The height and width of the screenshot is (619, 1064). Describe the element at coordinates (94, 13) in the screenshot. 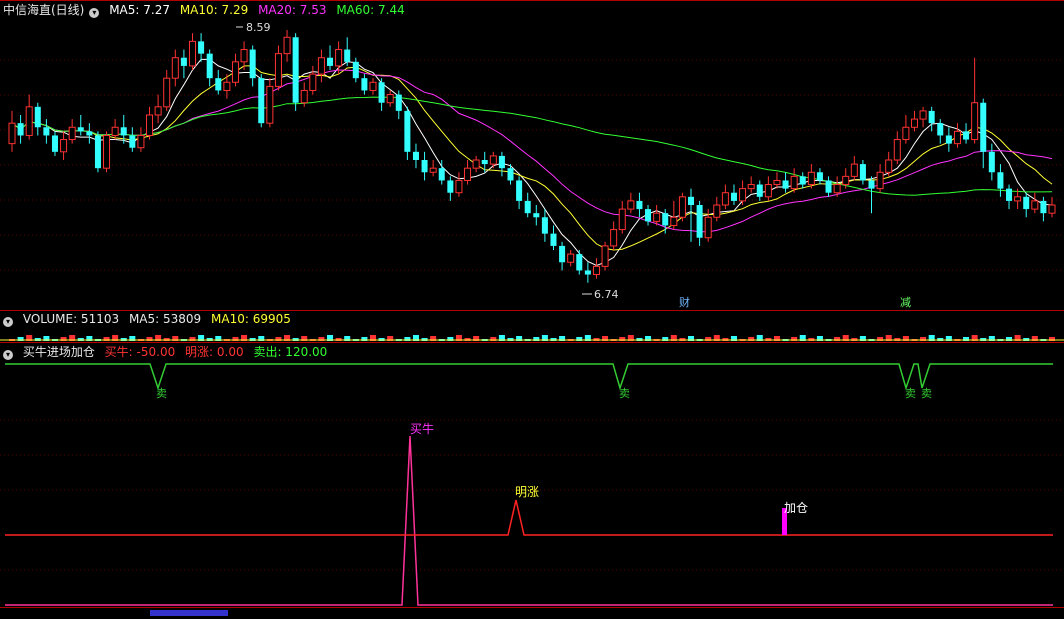

I see `panel-menu-icon: ▾` at that location.